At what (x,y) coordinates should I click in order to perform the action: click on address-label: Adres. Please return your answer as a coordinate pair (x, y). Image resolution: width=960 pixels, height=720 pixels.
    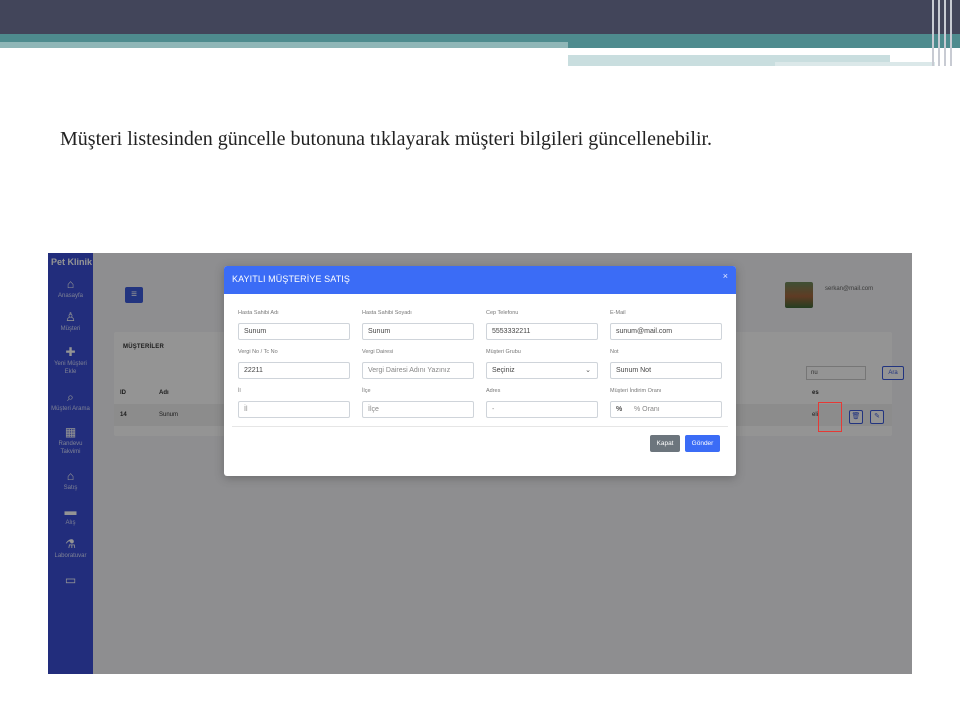
    Looking at the image, I should click on (493, 391).